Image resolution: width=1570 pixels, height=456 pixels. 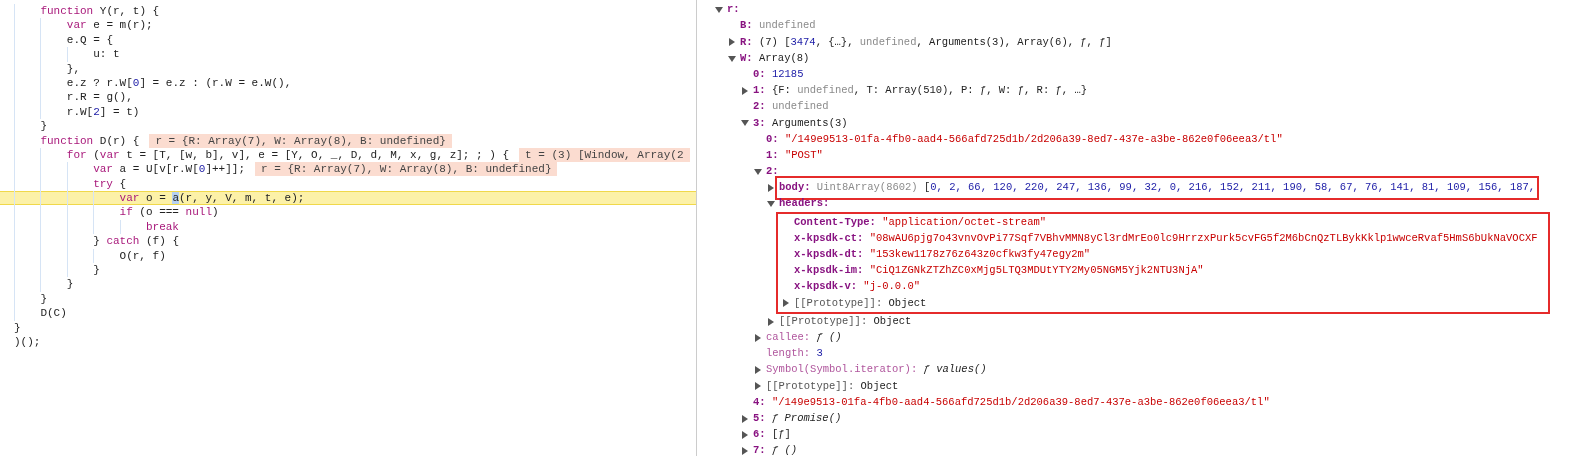 I want to click on property-row-text: 4: "/149e9513-01fa-4fb0-aad4-566afd725d1b/2d206a39-8ed7-437e-a3be-862e0f06eea3/tl", so click(x=1011, y=402).